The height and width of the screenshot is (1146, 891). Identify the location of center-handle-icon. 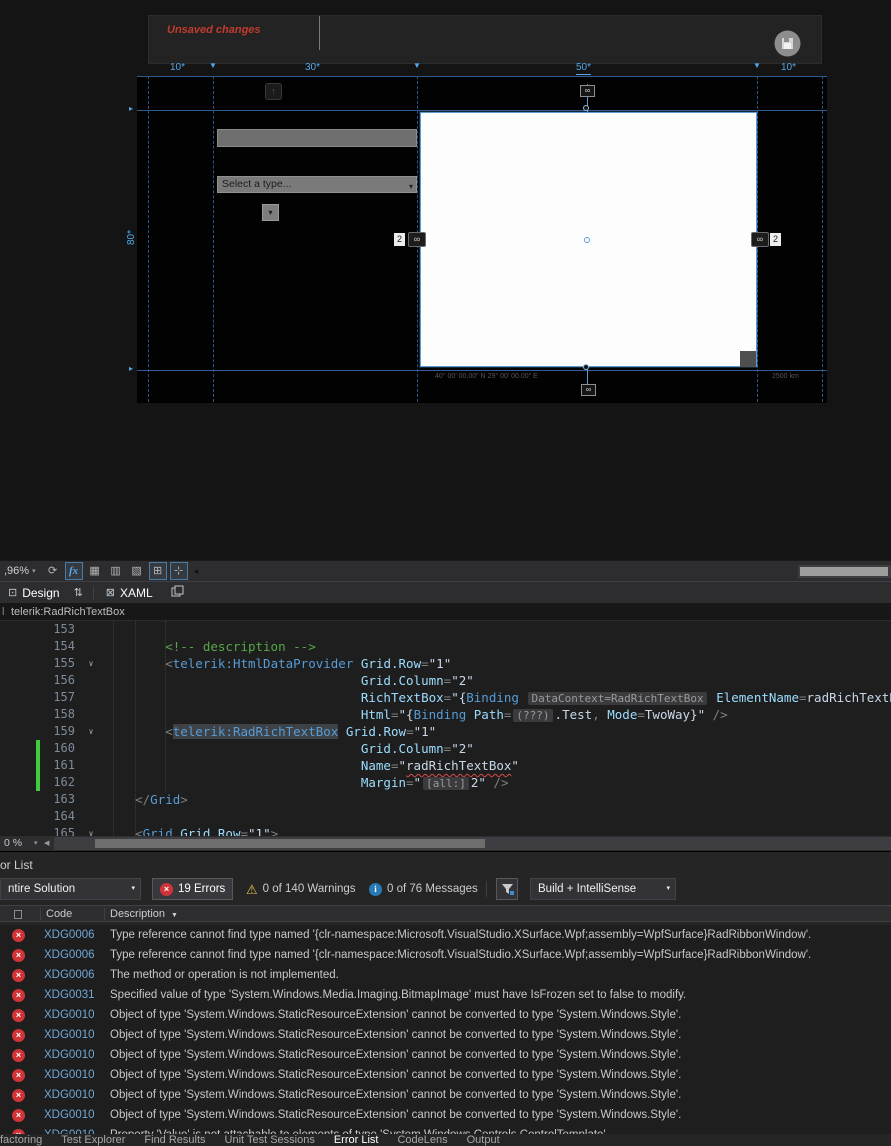
(587, 240).